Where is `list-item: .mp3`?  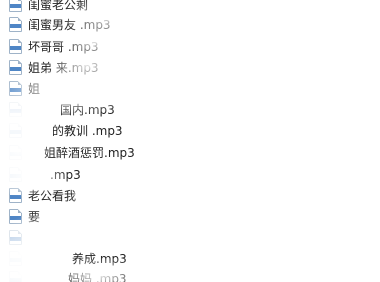
list-item: .mp3 is located at coordinates (190, 175).